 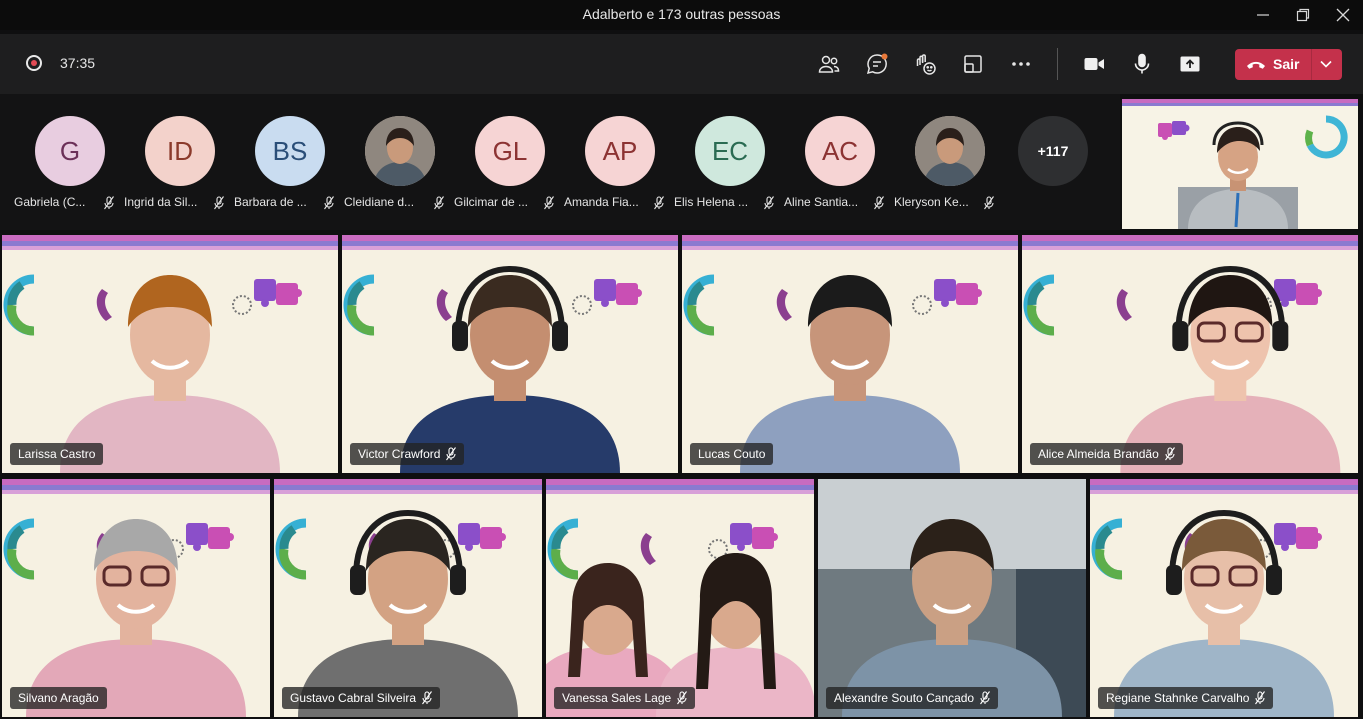 I want to click on name-tag: Larissa Castro, so click(x=57, y=454).